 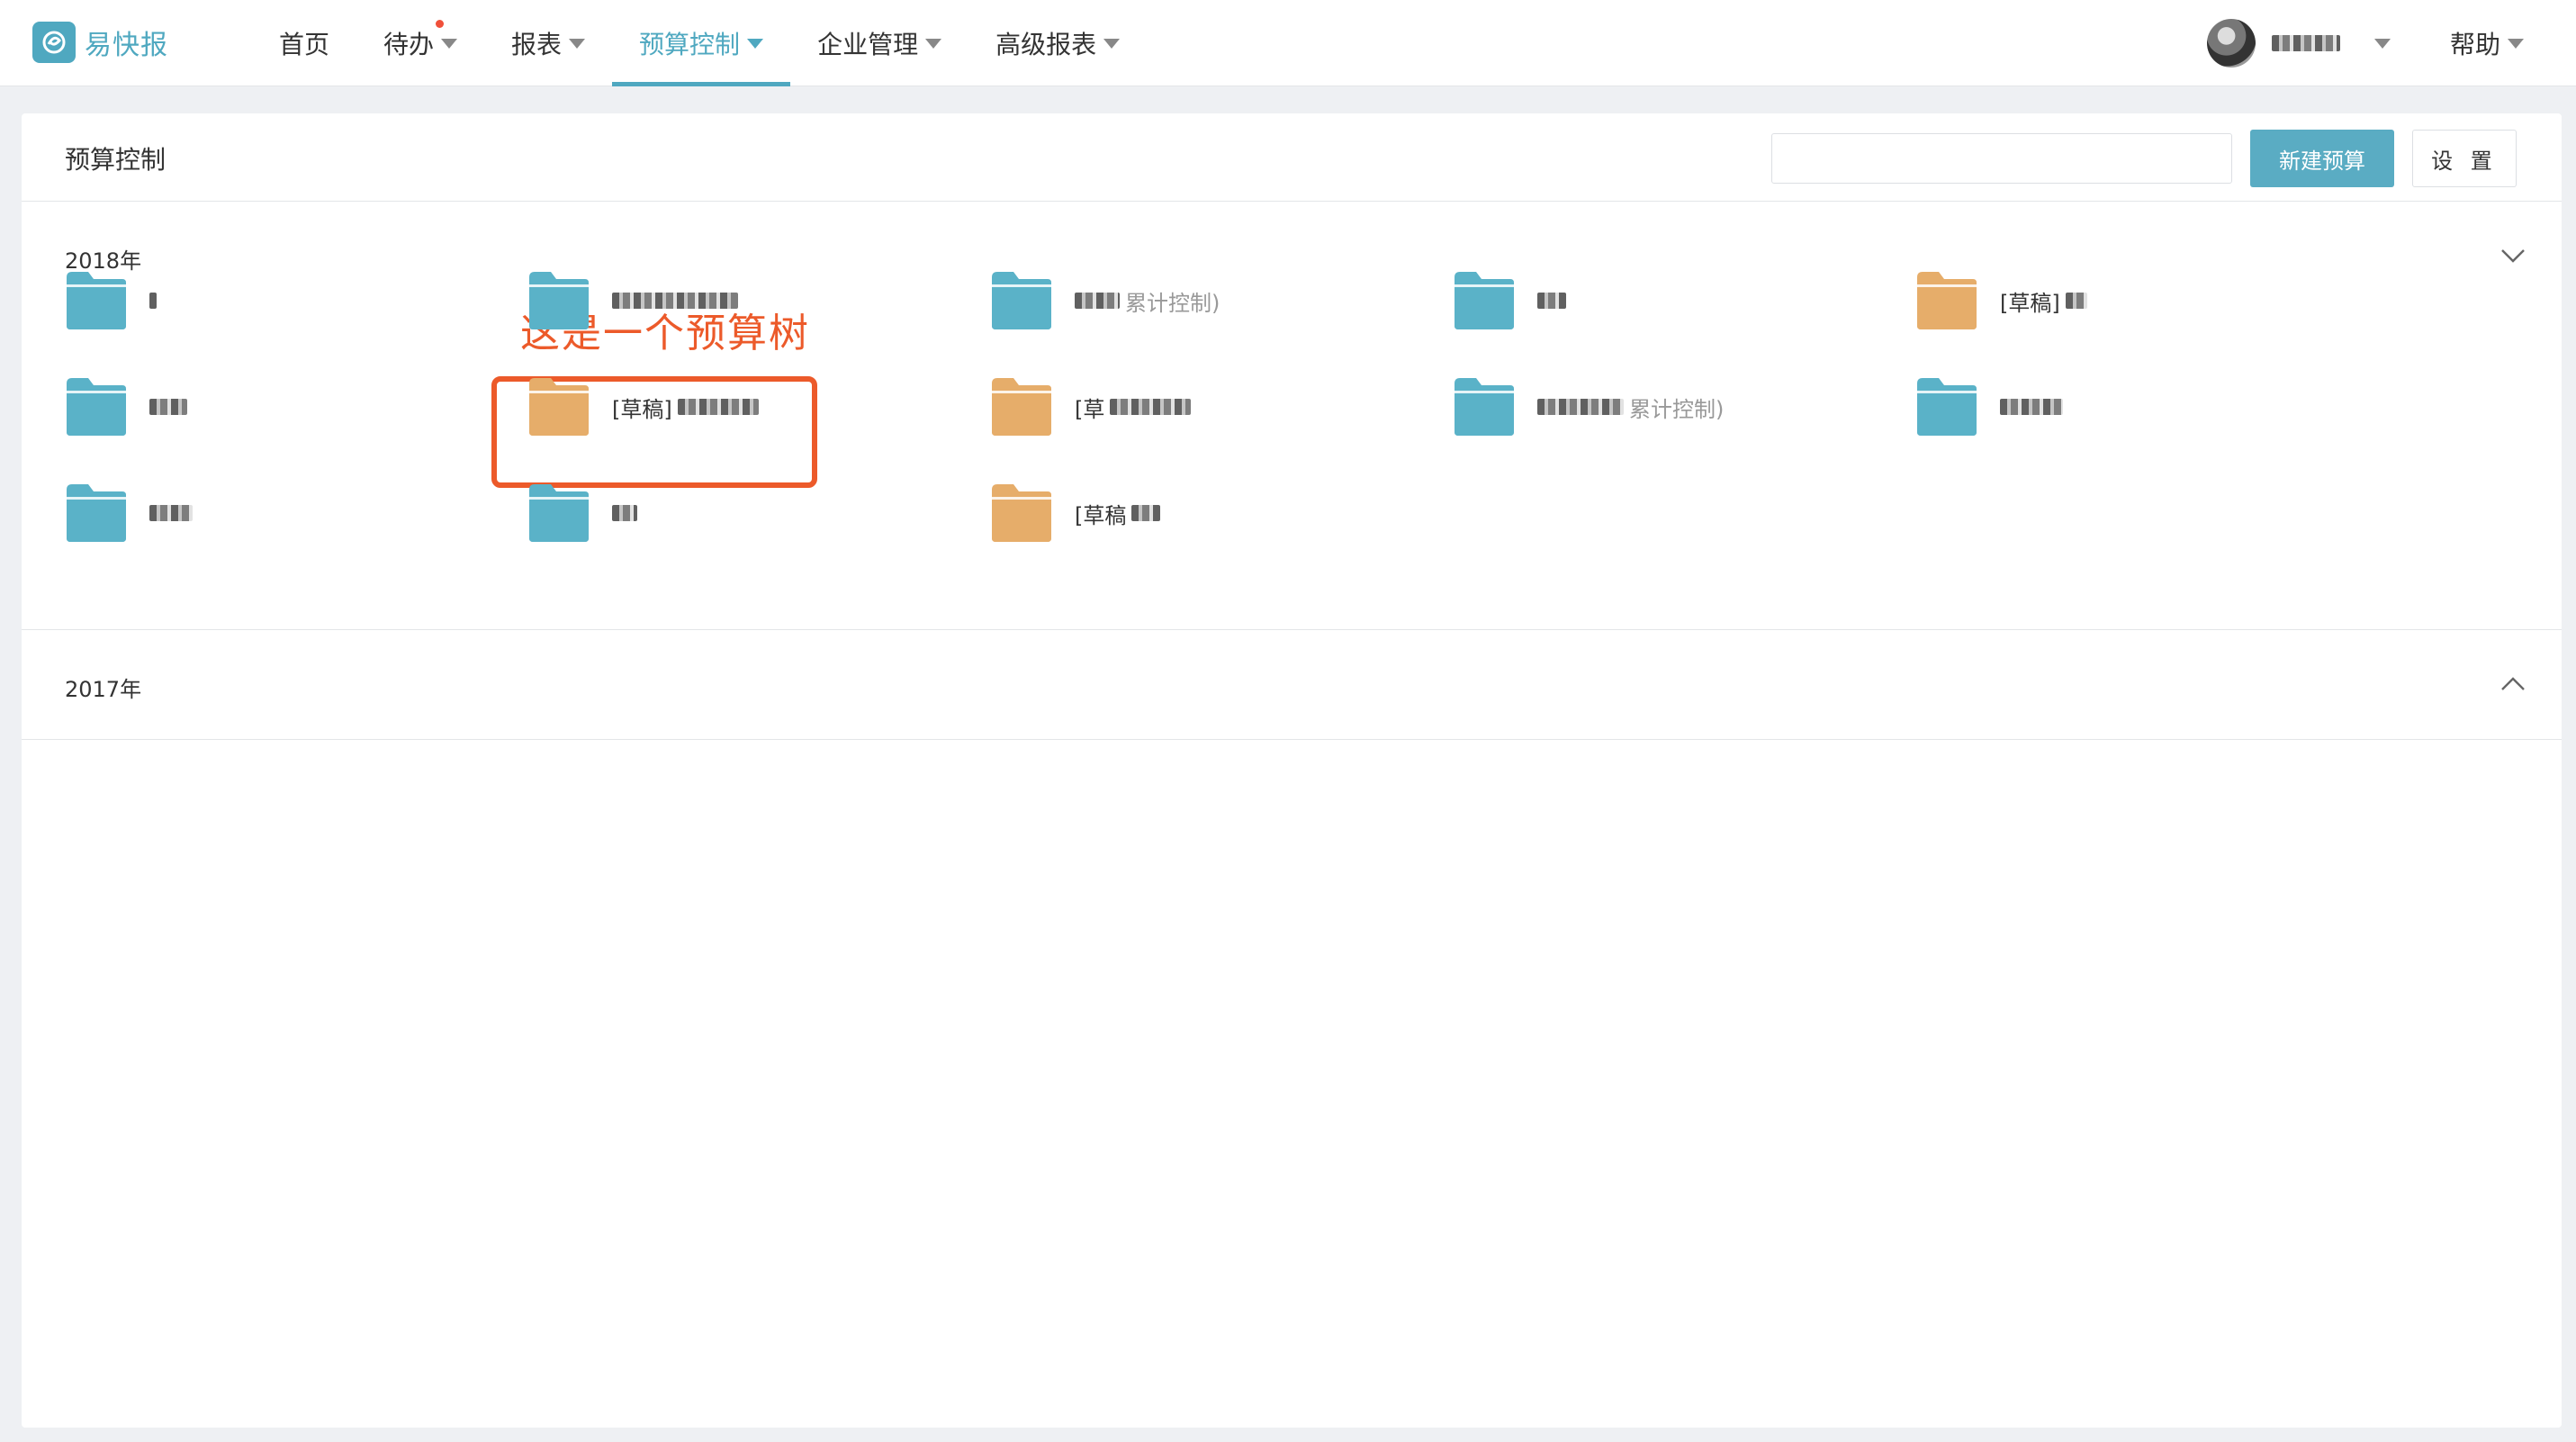 I want to click on nav-todo: 待办, so click(x=420, y=43).